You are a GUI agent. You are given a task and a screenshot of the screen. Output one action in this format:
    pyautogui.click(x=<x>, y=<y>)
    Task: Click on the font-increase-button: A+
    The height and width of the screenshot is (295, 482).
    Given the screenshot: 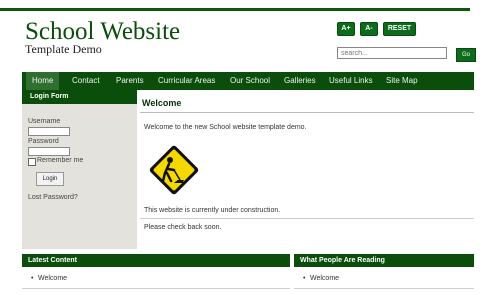 What is the action you would take?
    pyautogui.click(x=346, y=29)
    